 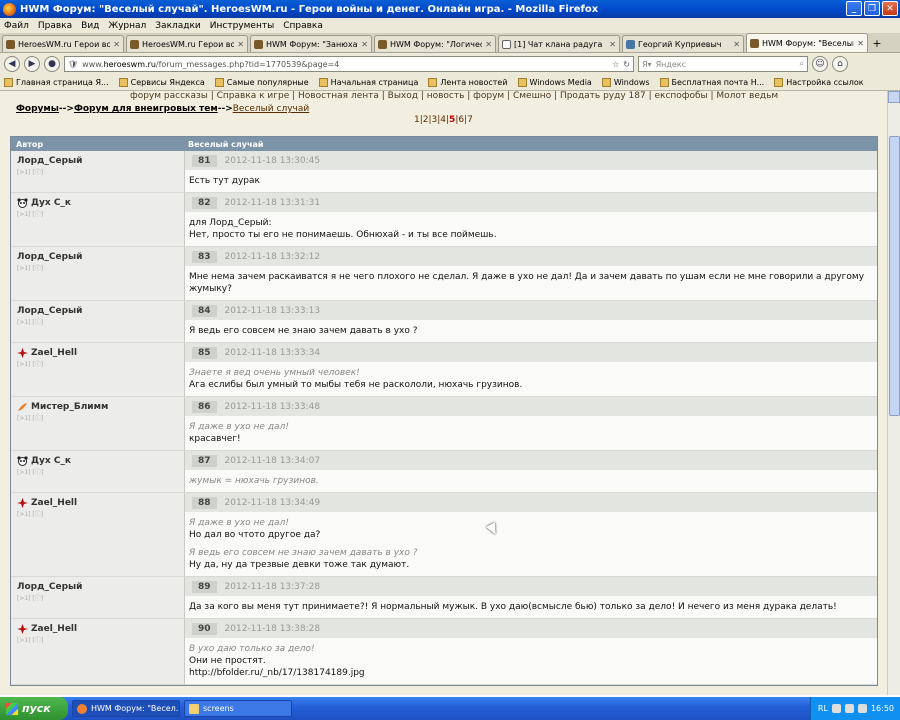 What do you see at coordinates (69, 407) in the screenshot?
I see `author-name-text: Мистер_Блимм` at bounding box center [69, 407].